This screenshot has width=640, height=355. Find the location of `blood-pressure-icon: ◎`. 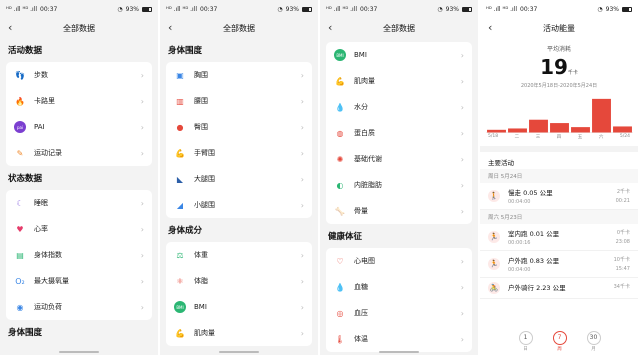

blood-pressure-icon: ◎ is located at coordinates (340, 313).